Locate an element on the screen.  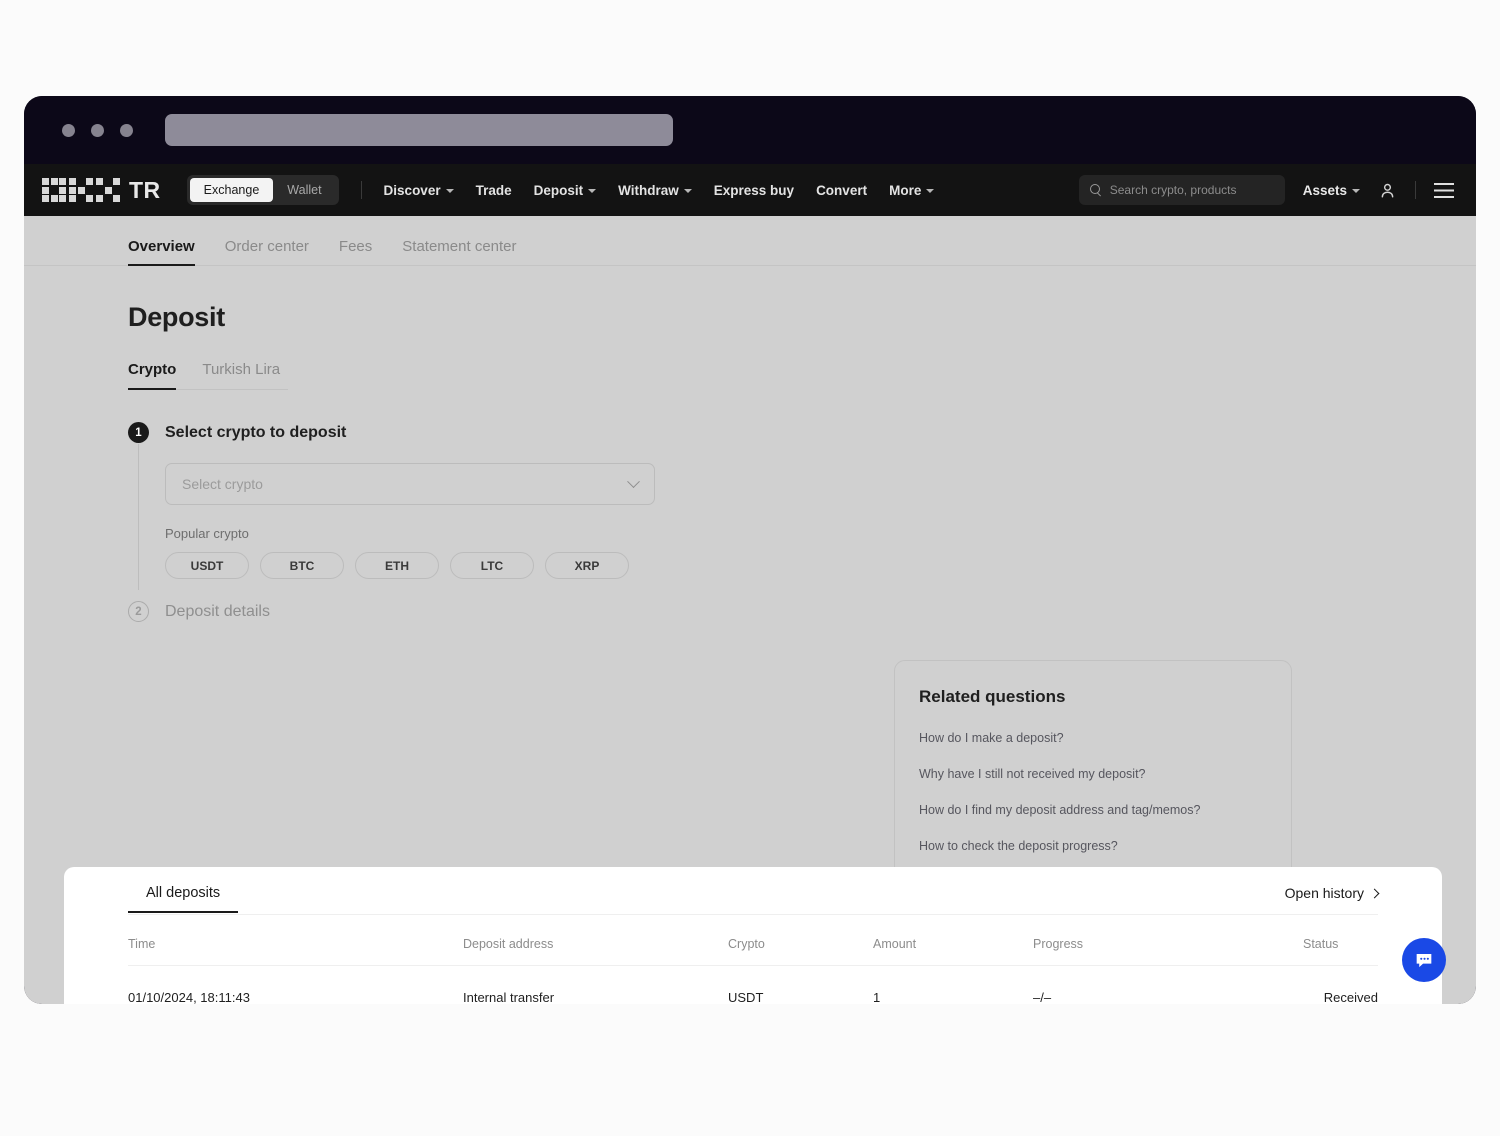
assets-label: Assets is located at coordinates (1324, 190).